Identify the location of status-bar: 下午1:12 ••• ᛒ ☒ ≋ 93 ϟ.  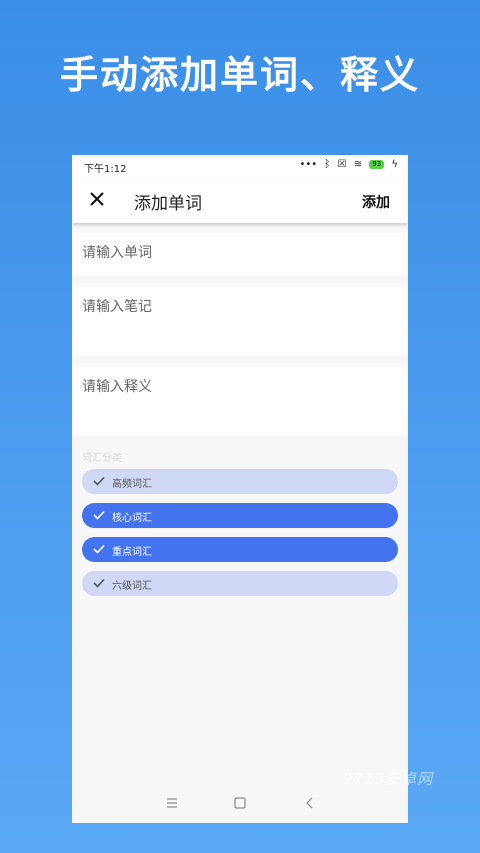
(240, 166).